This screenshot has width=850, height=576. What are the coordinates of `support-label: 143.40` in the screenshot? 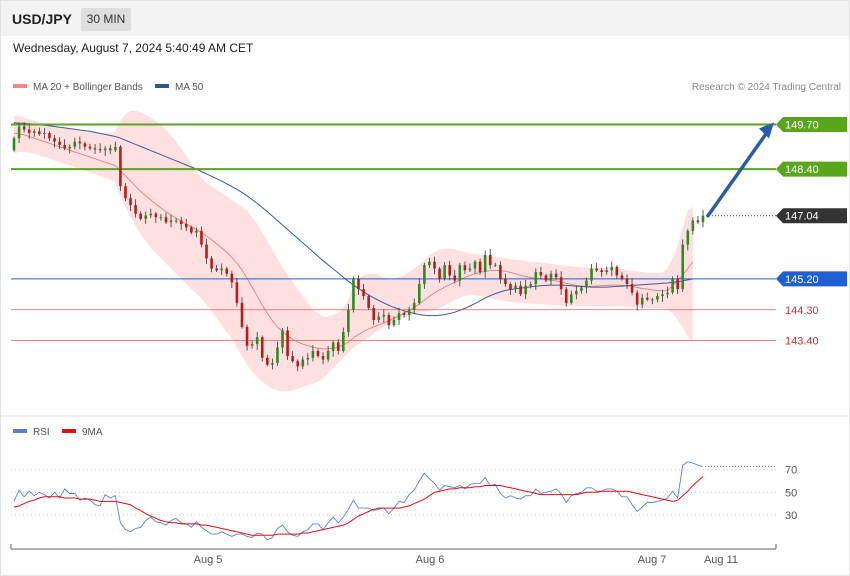 It's located at (802, 342).